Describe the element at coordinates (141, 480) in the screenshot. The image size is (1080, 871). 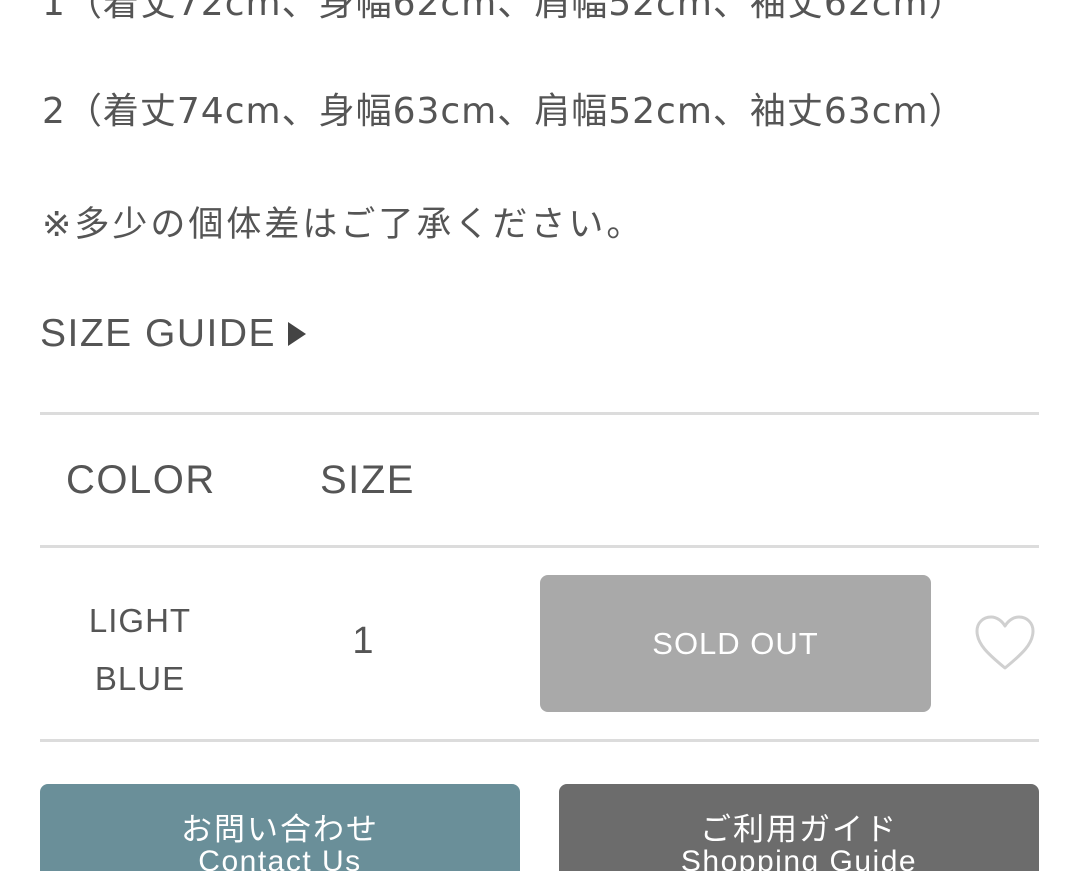
I see `column-header-color: COLOR` at that location.